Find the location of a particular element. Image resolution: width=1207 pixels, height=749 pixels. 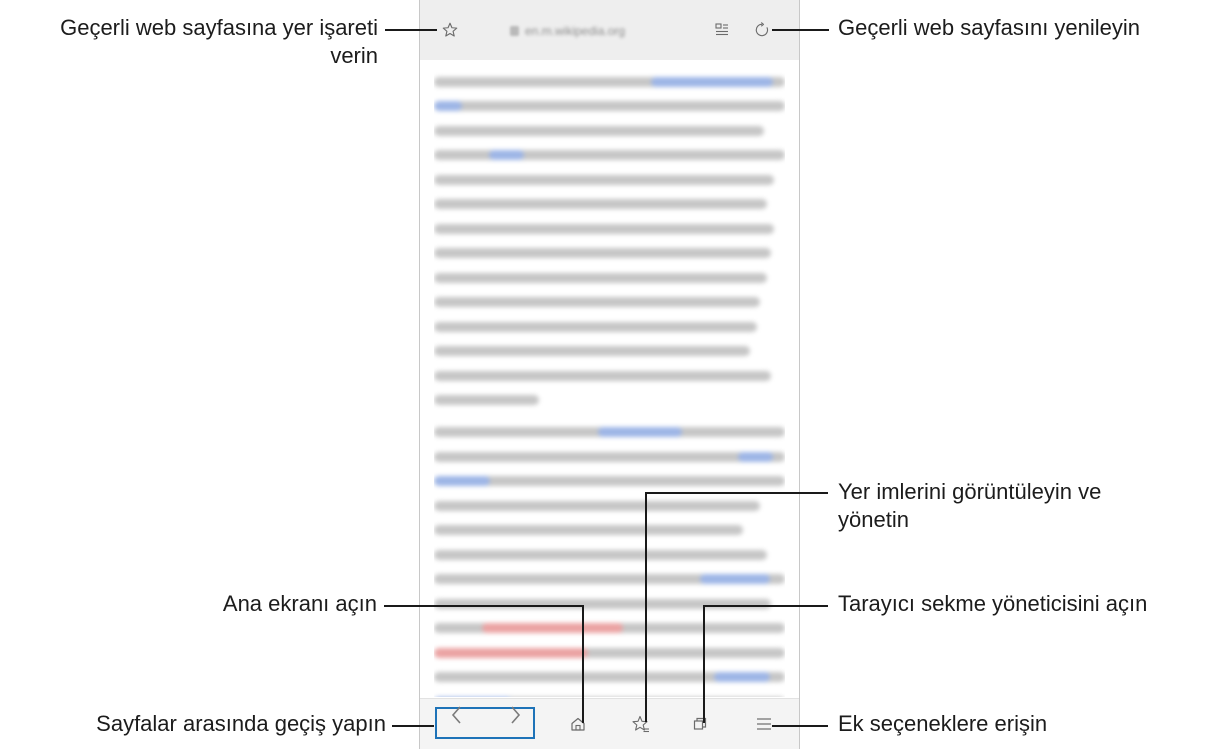

url-field: en.m.wikipedia.org is located at coordinates (610, 31).